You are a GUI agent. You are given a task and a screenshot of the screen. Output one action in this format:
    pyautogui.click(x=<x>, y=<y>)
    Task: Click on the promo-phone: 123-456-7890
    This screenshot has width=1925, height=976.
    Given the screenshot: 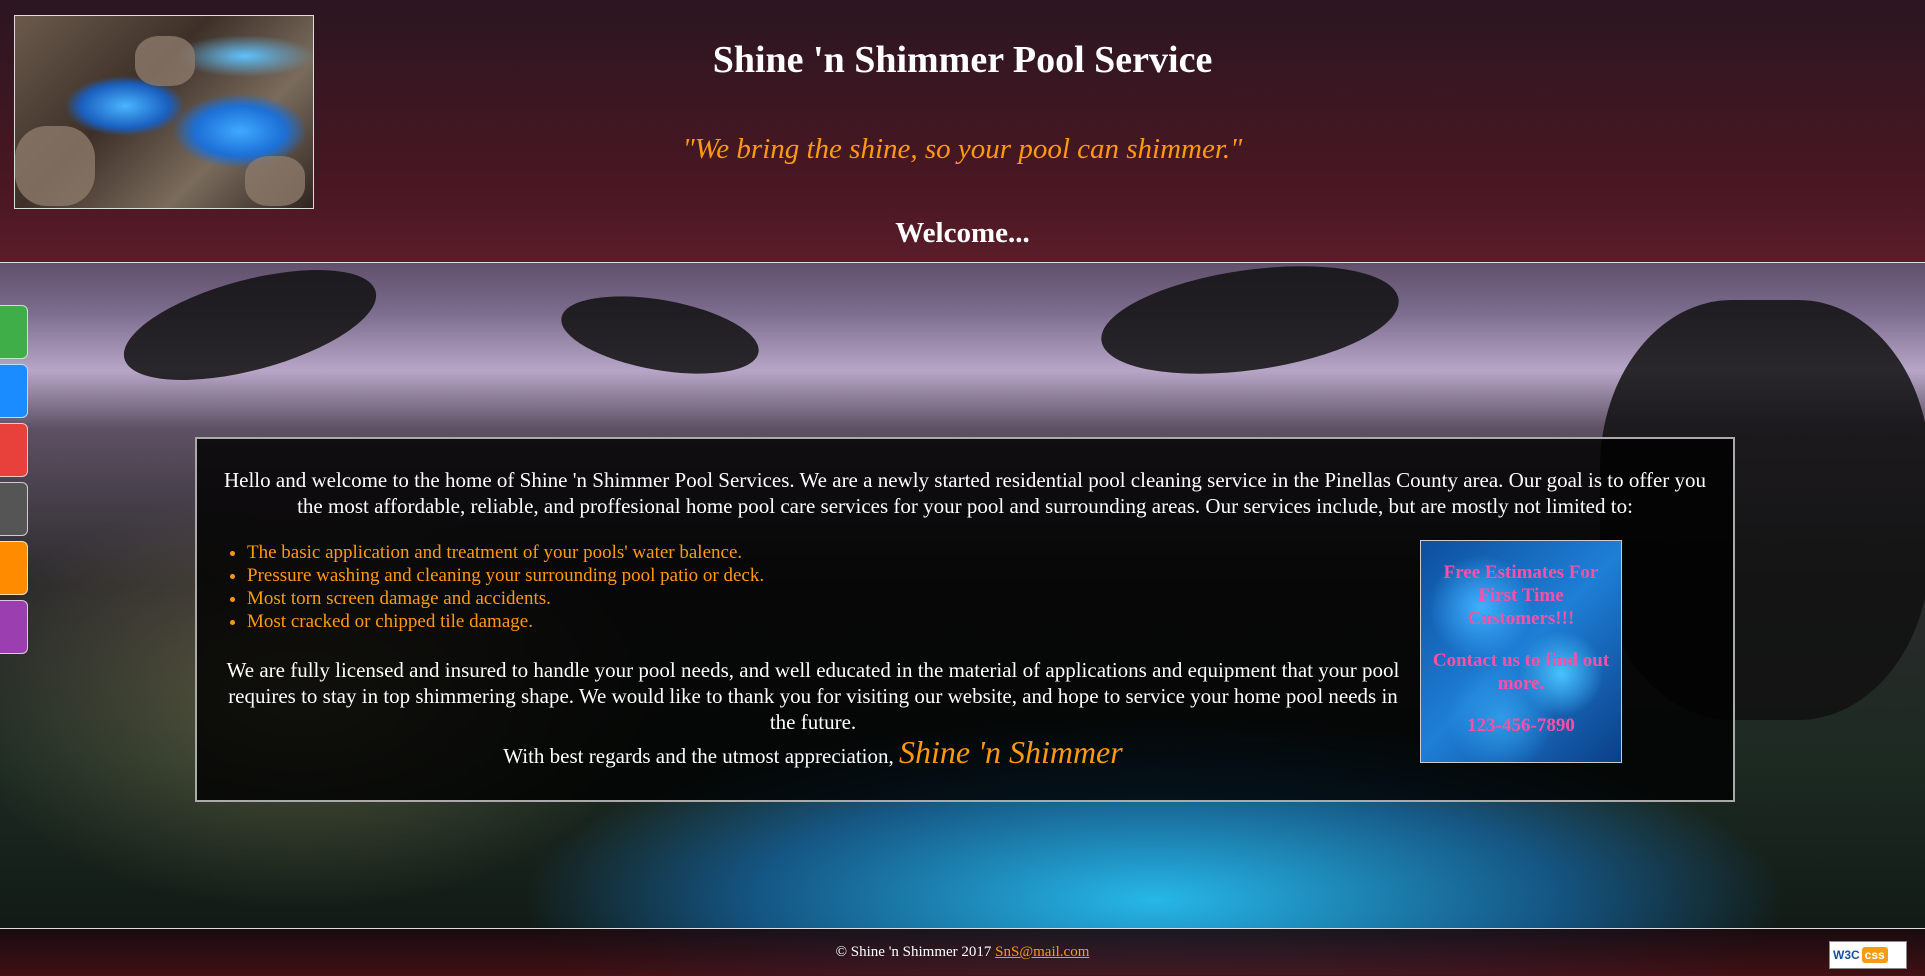 What is the action you would take?
    pyautogui.click(x=1521, y=725)
    